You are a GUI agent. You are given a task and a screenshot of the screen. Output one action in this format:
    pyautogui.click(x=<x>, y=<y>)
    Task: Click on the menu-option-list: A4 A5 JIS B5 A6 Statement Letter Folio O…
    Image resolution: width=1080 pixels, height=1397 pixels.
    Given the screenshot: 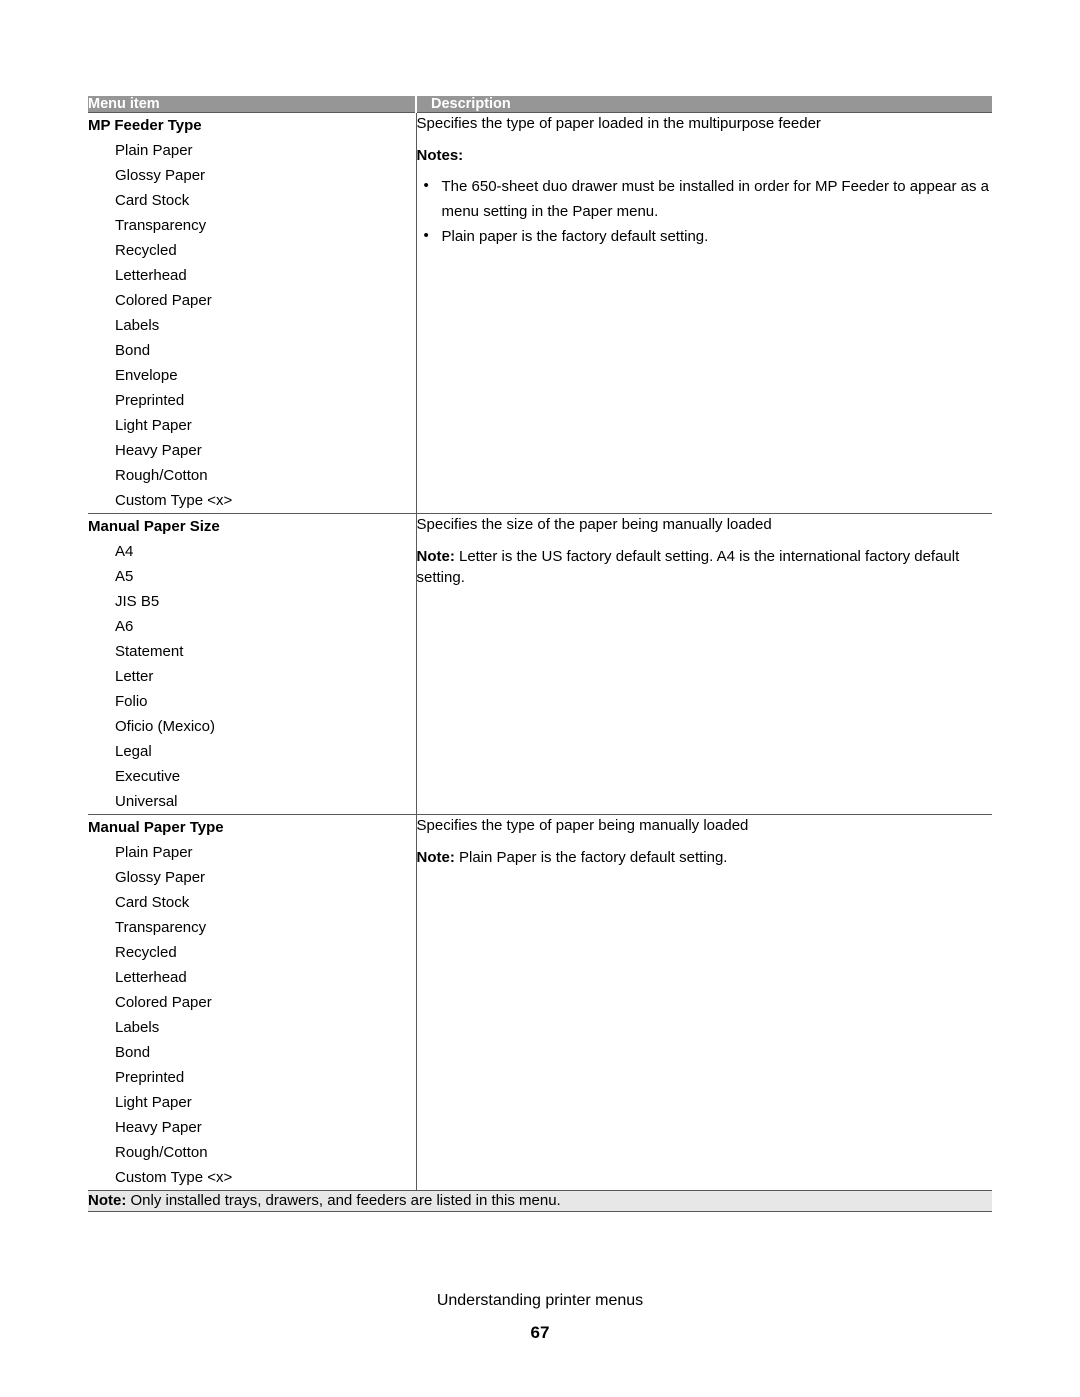 What is the action you would take?
    pyautogui.click(x=252, y=676)
    